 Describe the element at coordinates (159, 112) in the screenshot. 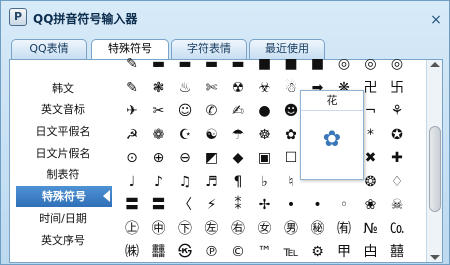

I see `symbol-cell: ✂` at that location.